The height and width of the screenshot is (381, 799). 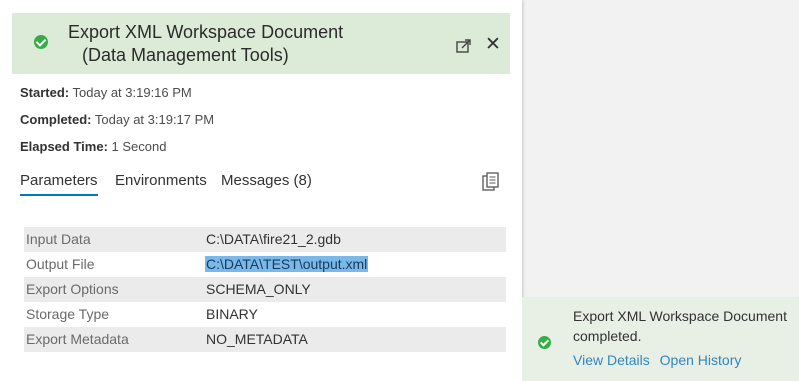 What do you see at coordinates (56, 119) in the screenshot?
I see `completed-label: Completed:` at bounding box center [56, 119].